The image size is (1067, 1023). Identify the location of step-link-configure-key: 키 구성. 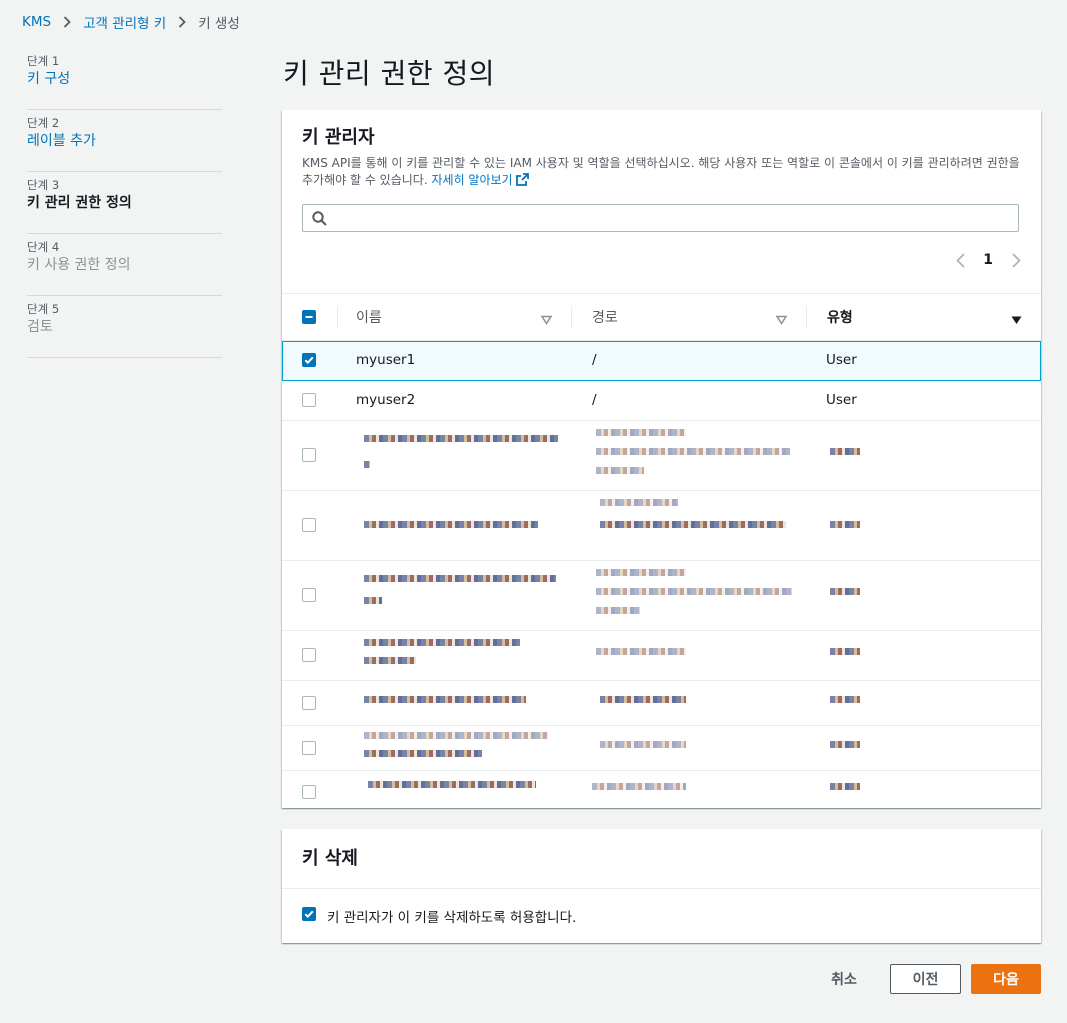
(124, 79).